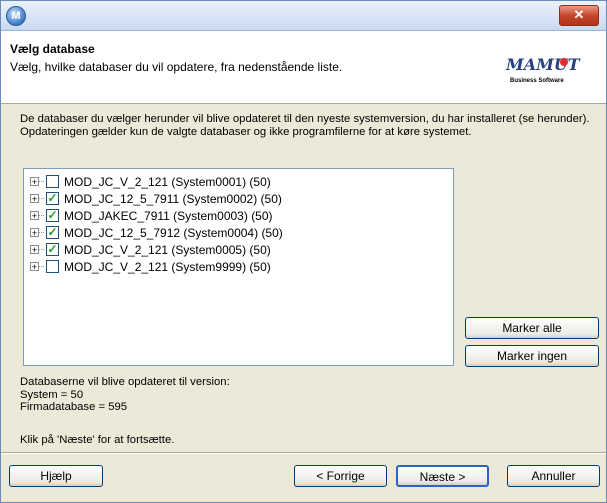 The height and width of the screenshot is (503, 607). What do you see at coordinates (74, 407) in the screenshot?
I see `company-db-version: Firmadatabase = 595` at bounding box center [74, 407].